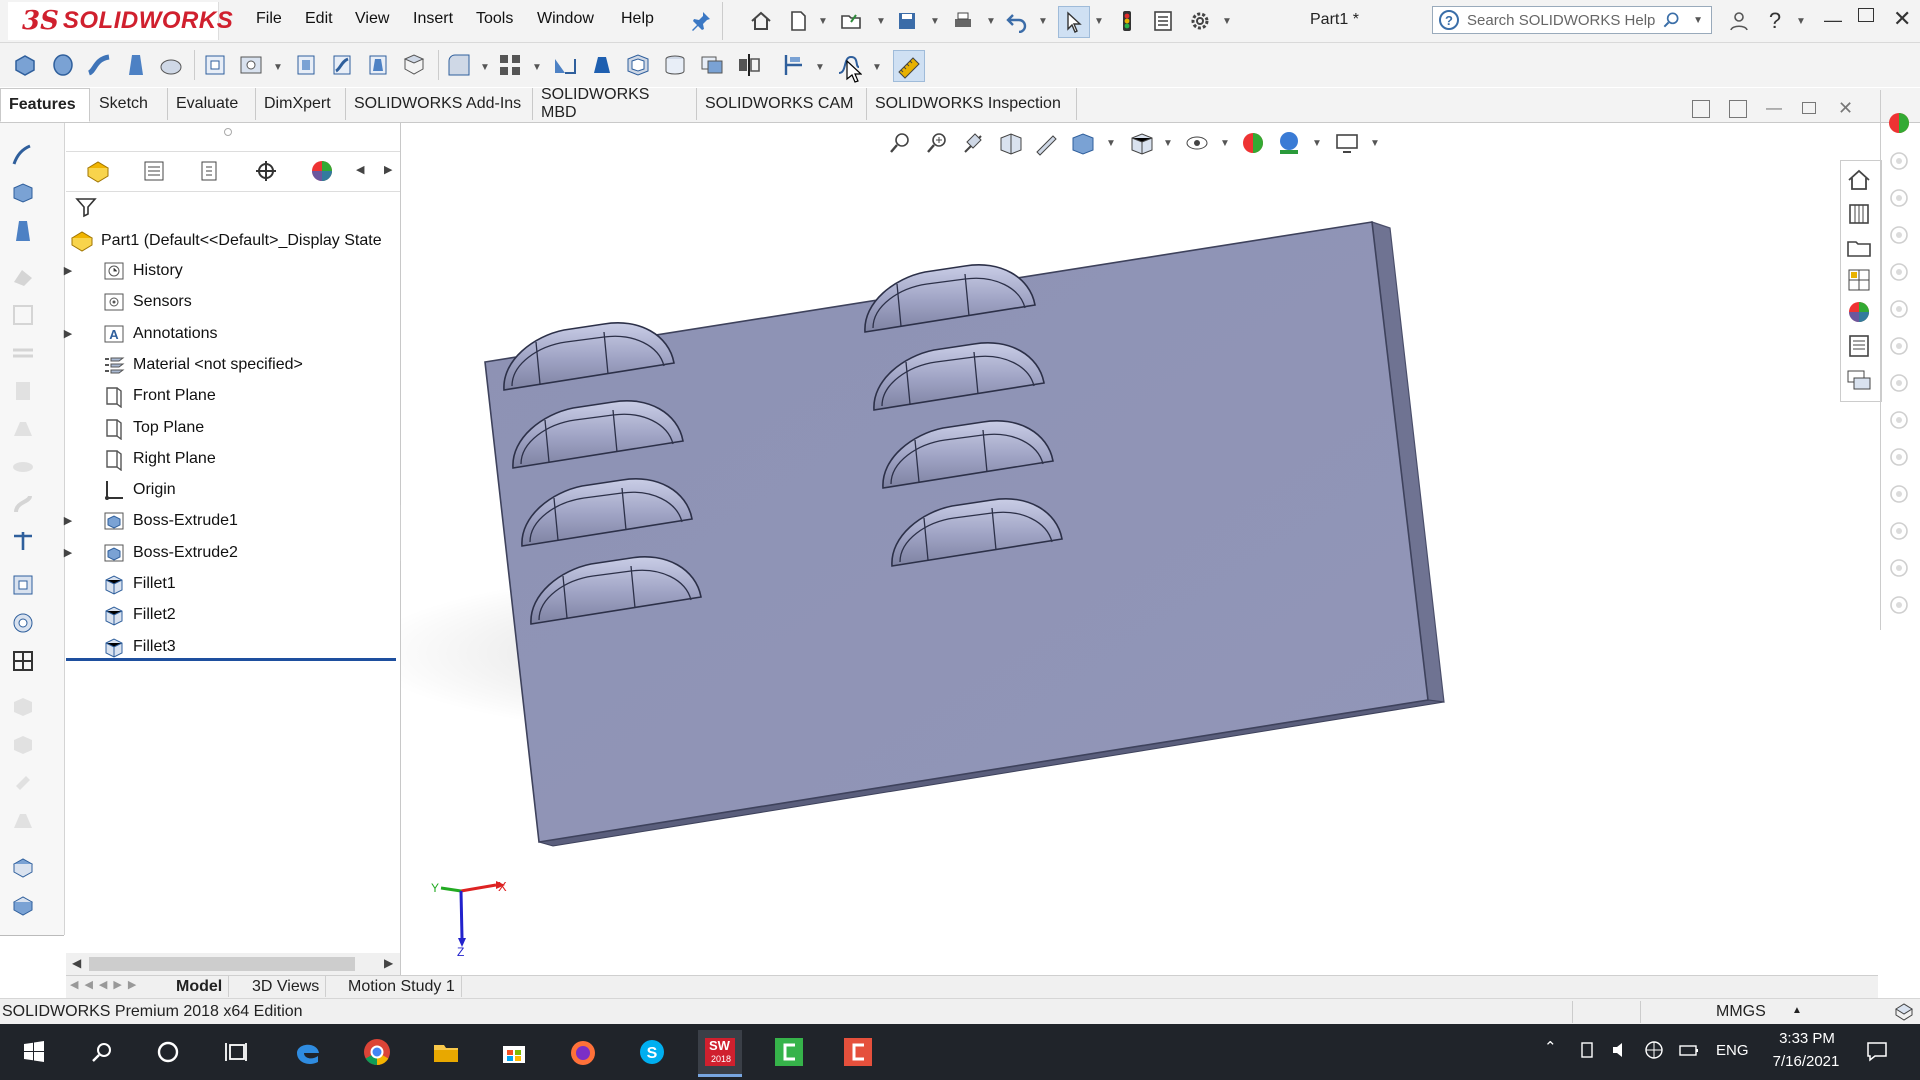  I want to click on undo-icon, so click(1017, 21).